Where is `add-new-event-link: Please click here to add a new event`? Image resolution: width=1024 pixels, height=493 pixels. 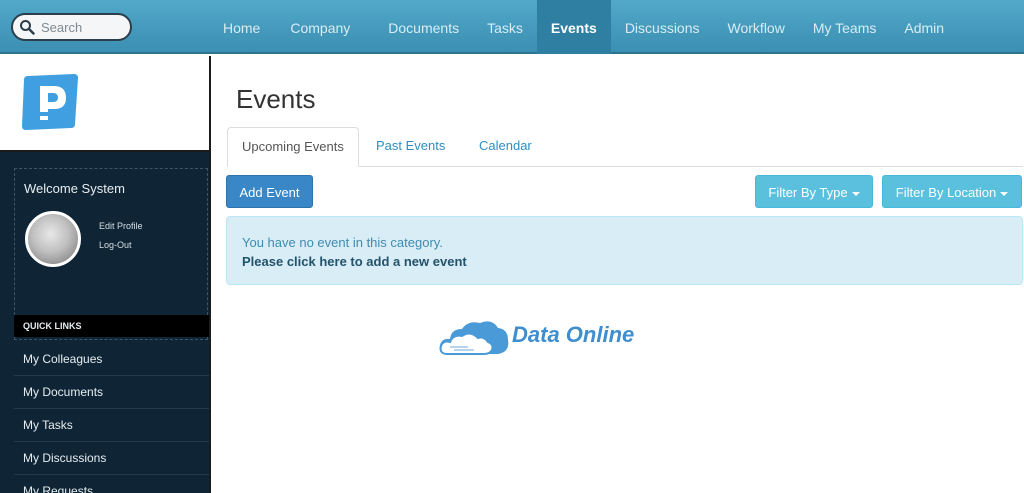
add-new-event-link: Please click here to add a new event is located at coordinates (354, 261).